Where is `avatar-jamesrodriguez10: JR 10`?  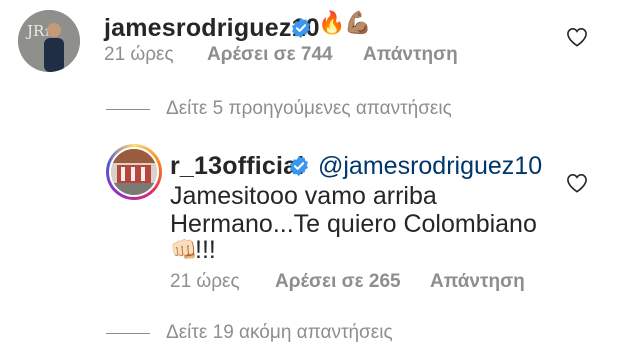
avatar-jamesrodriguez10: JR 10 is located at coordinates (49, 41).